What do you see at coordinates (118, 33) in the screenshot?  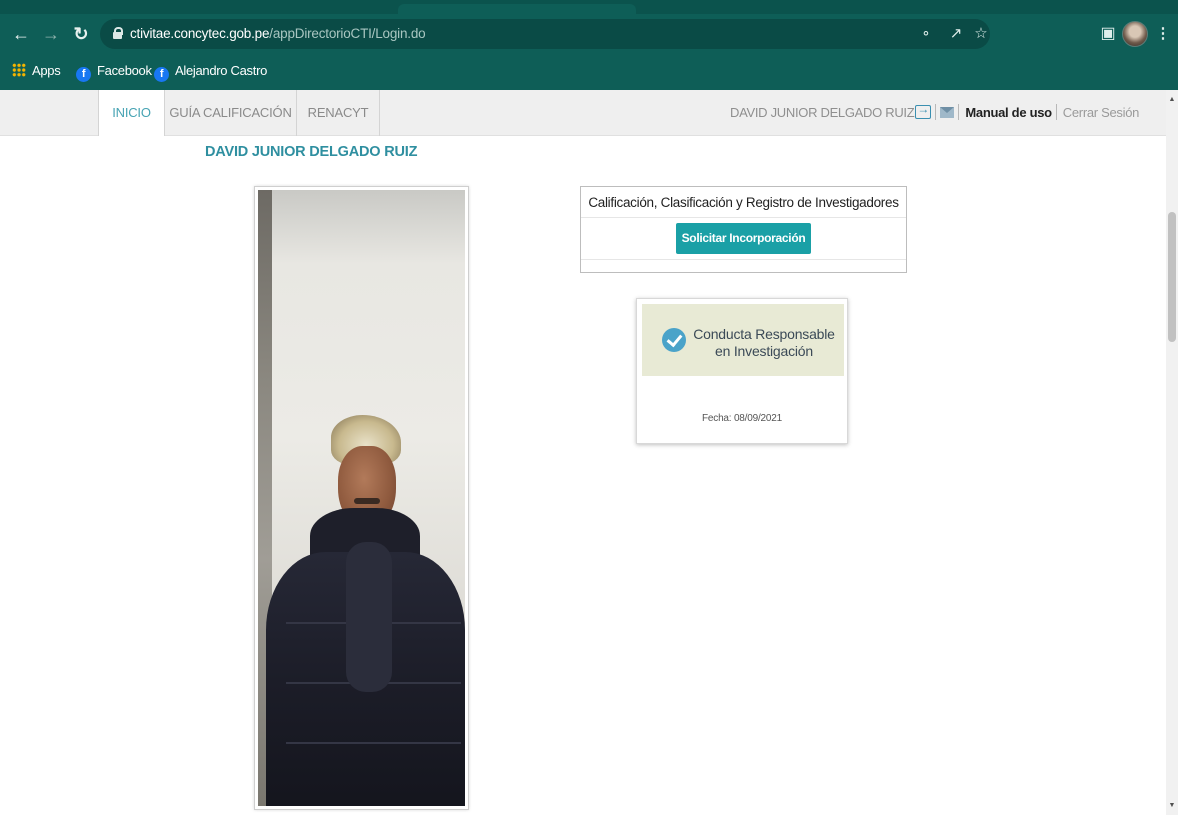 I see `lock-icon` at bounding box center [118, 33].